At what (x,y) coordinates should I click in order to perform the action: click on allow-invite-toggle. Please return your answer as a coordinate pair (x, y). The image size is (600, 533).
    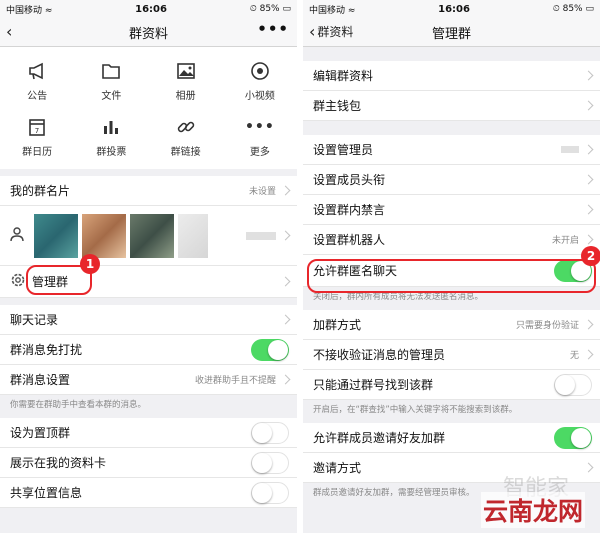
    Looking at the image, I should click on (573, 437).